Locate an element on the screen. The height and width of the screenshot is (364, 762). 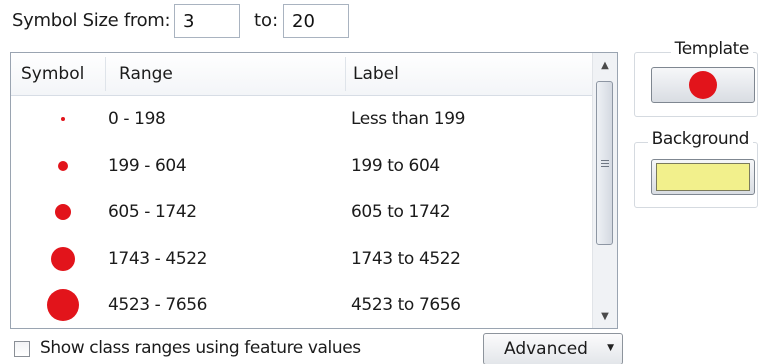
background-group: Background is located at coordinates (696, 168).